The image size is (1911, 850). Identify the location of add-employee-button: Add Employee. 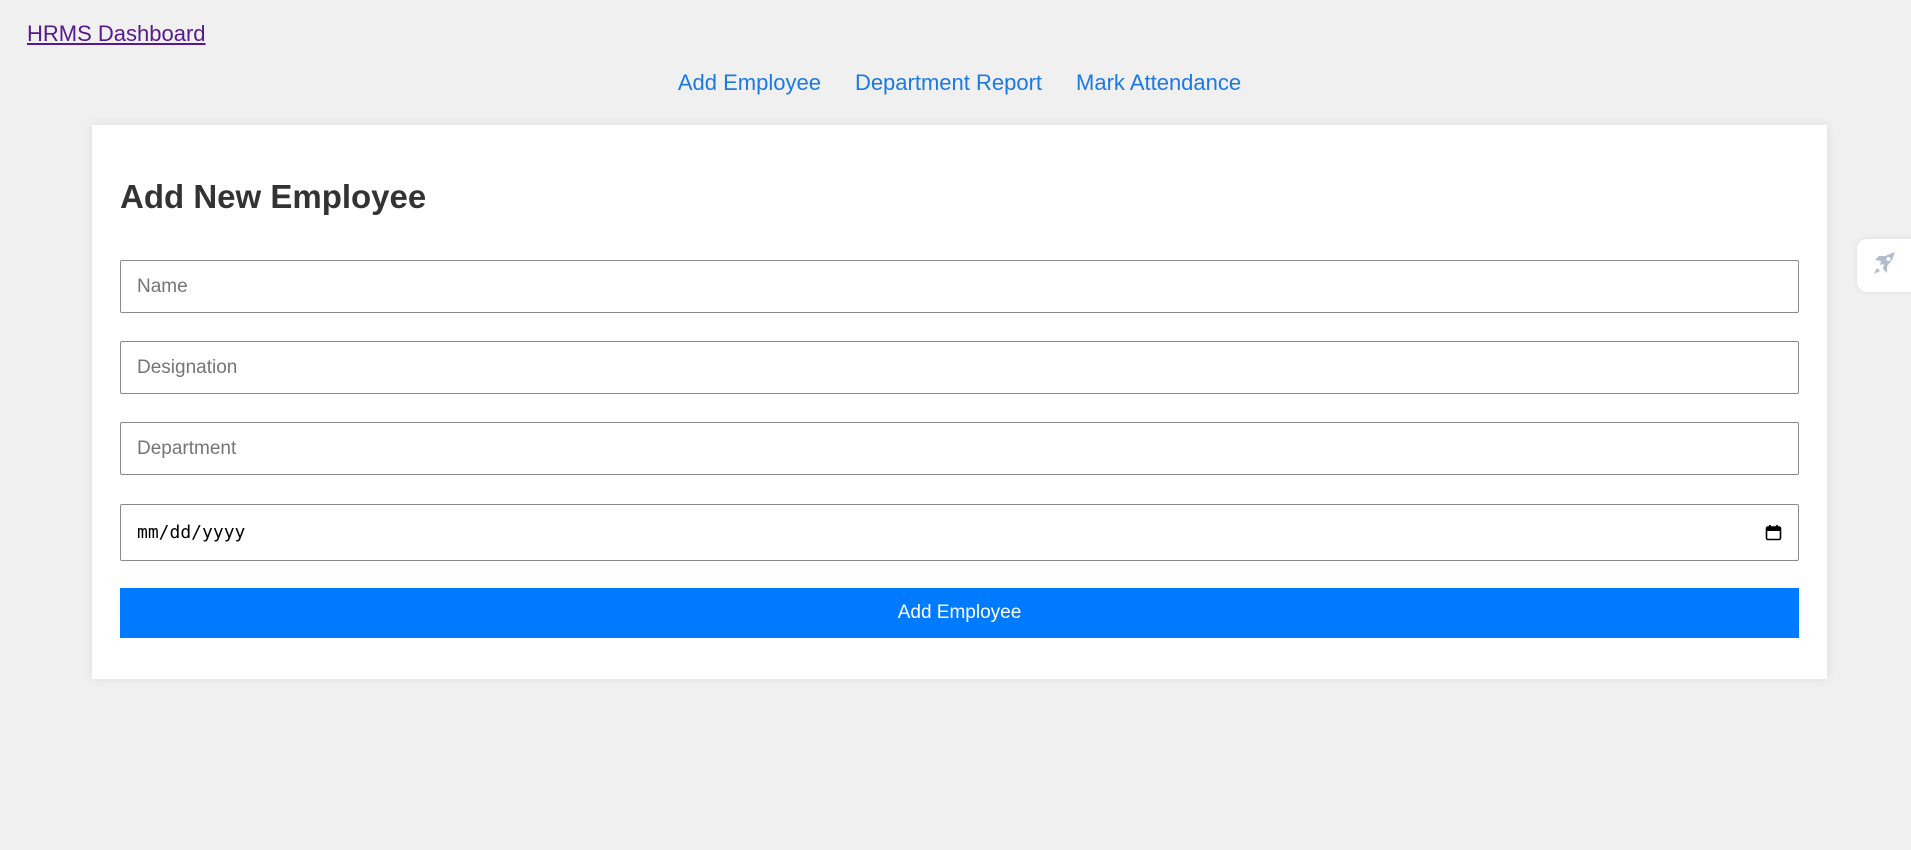
(959, 613).